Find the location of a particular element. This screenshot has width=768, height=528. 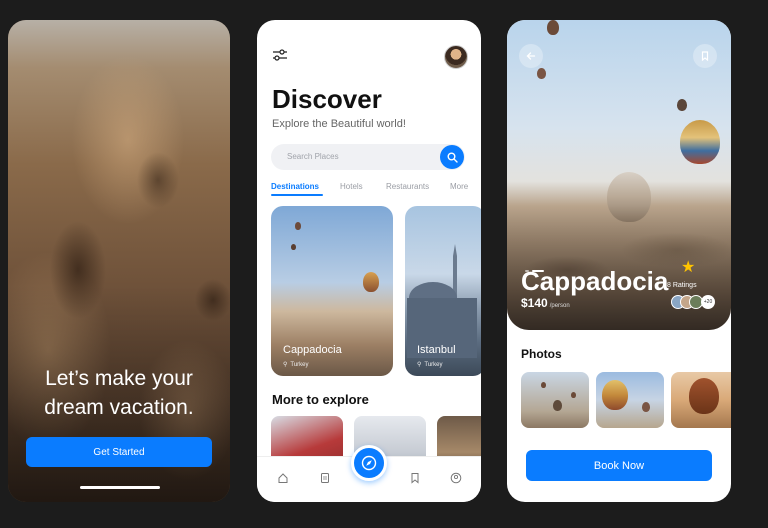

tab-hotels: Hotels is located at coordinates (351, 186).